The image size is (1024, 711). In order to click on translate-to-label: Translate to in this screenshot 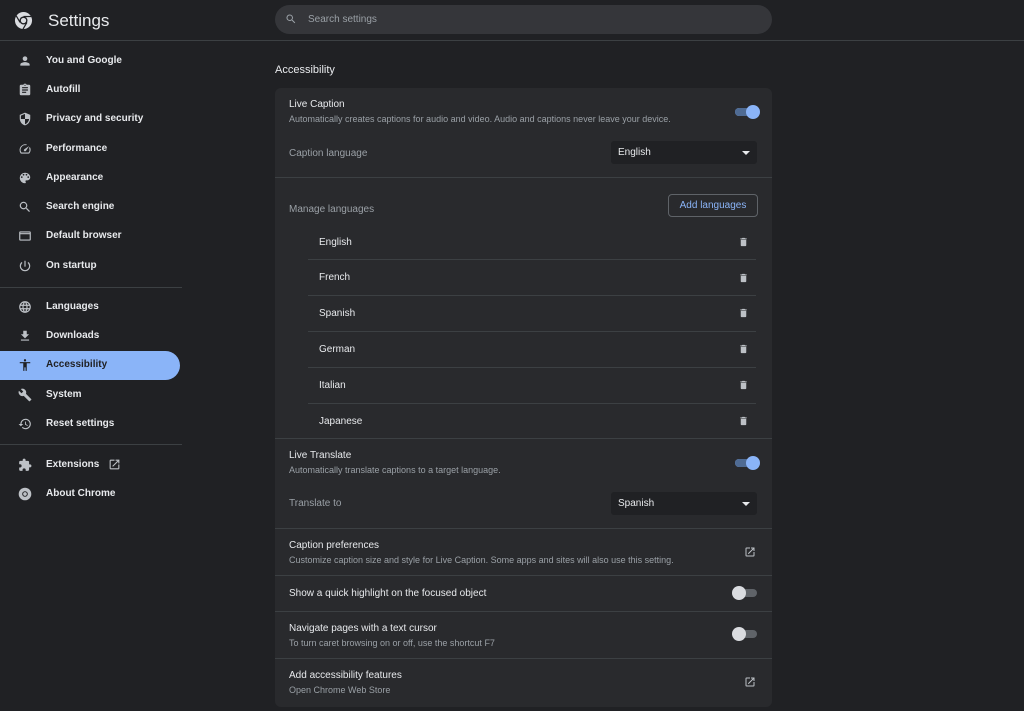, I will do `click(315, 503)`.